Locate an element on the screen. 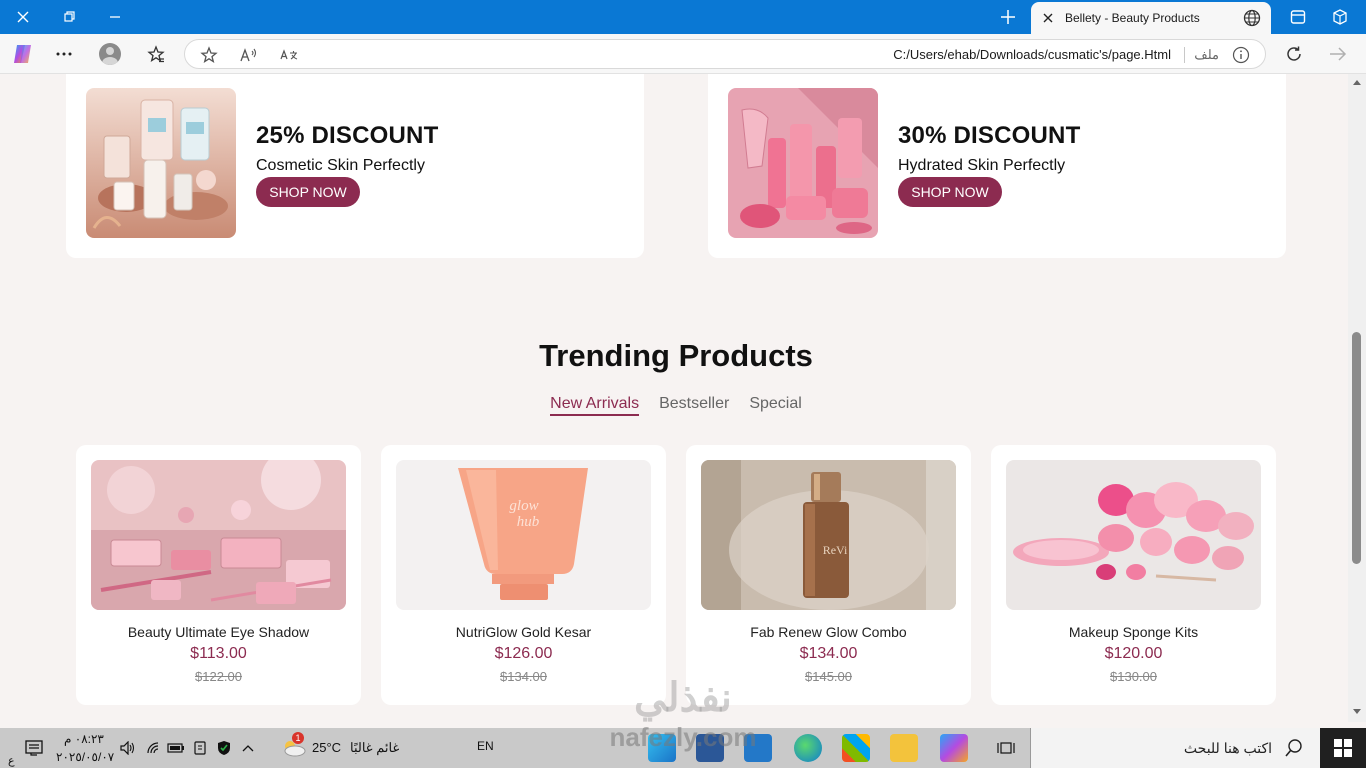 The image size is (1366, 768). product-image-glow-tube: glow hub is located at coordinates (523, 535).